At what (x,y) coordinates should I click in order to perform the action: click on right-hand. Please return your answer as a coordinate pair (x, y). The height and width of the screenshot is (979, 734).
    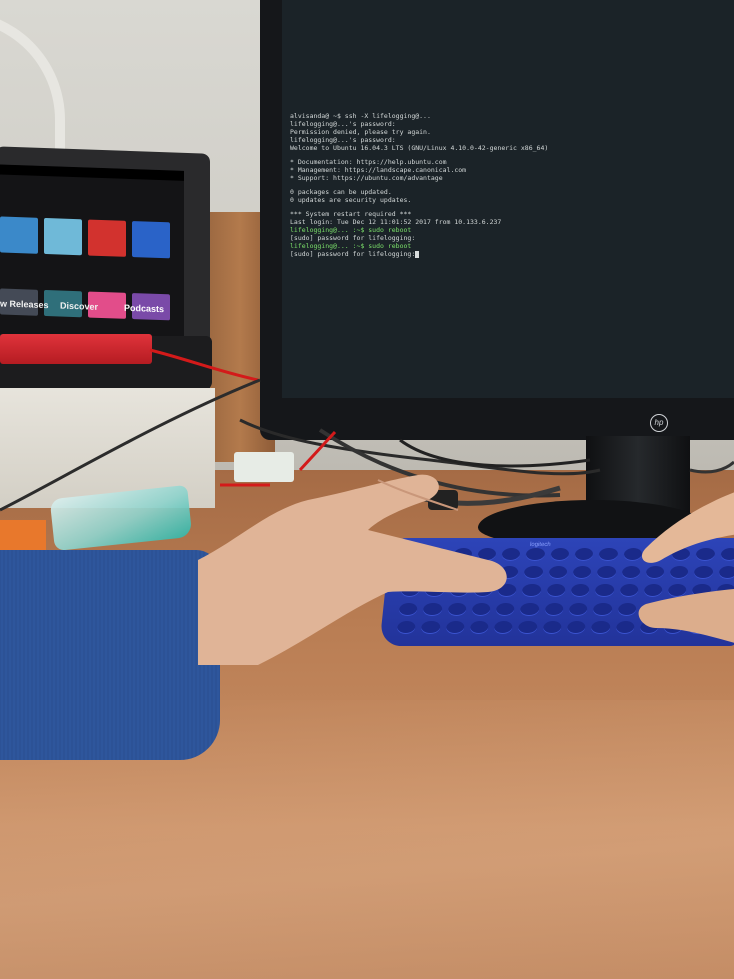
    Looking at the image, I should click on (686, 567).